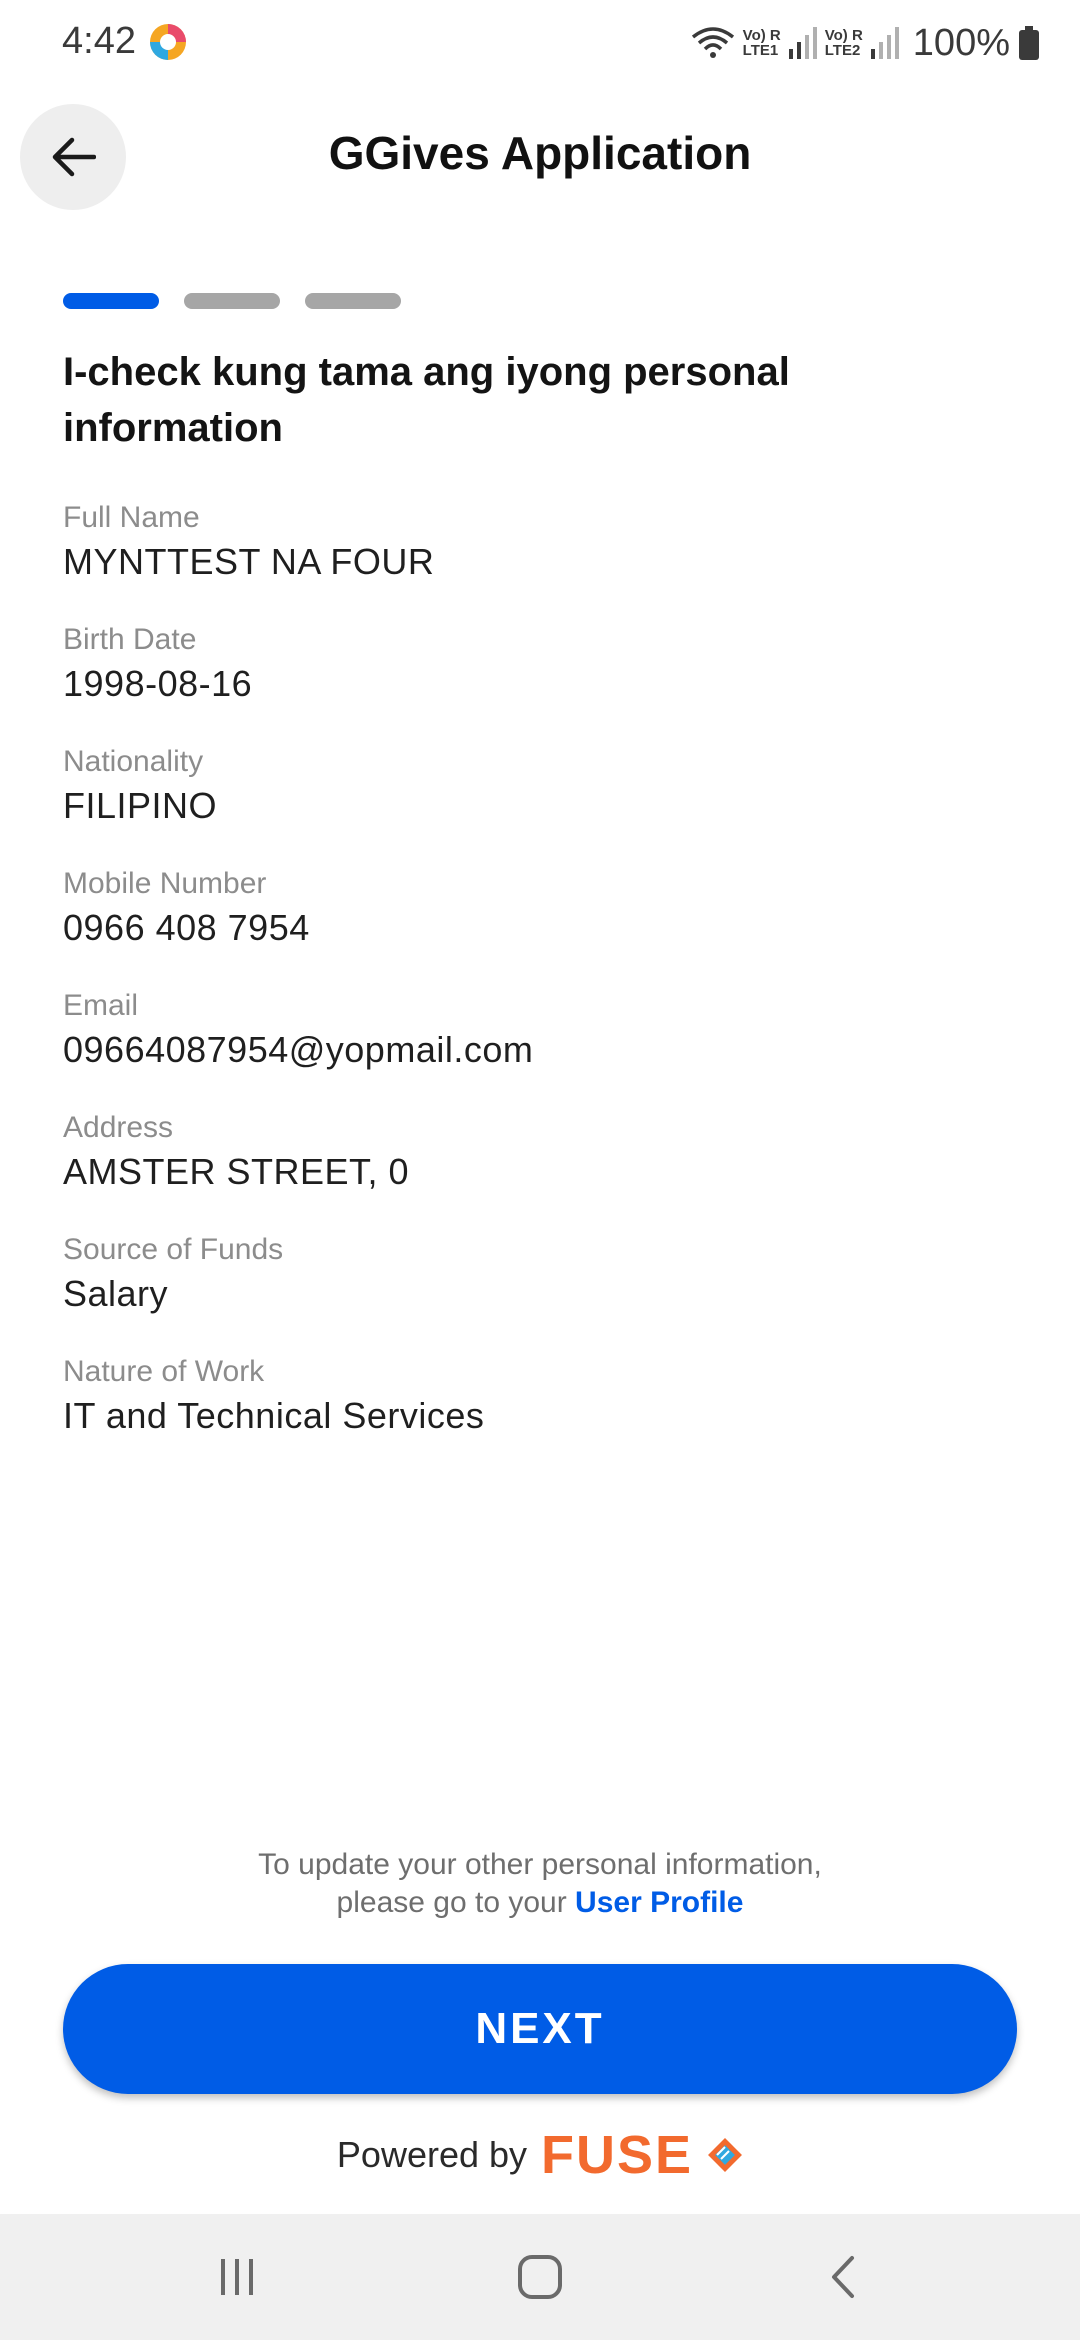 This screenshot has width=1080, height=2340. Describe the element at coordinates (543, 559) in the screenshot. I see `field-full-name: Full Name MYNTTEST NA FOUR` at that location.